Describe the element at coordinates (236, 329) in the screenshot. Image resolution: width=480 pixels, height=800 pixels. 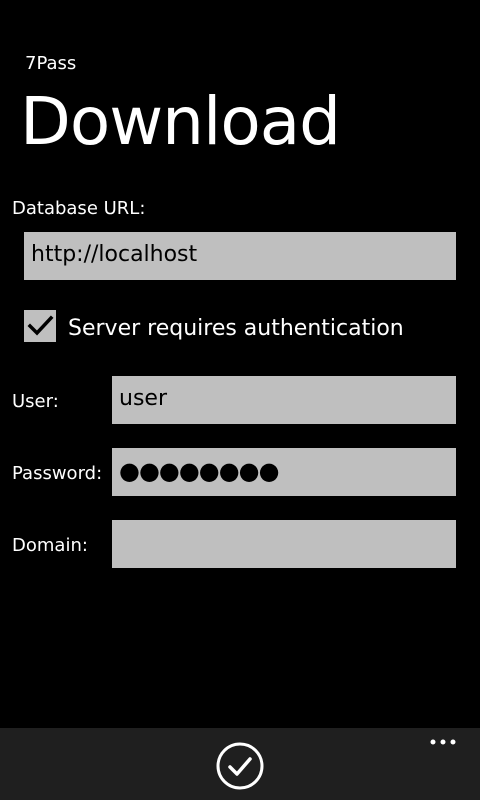
I see `auth-checkbox-label: Server requires authentication` at that location.